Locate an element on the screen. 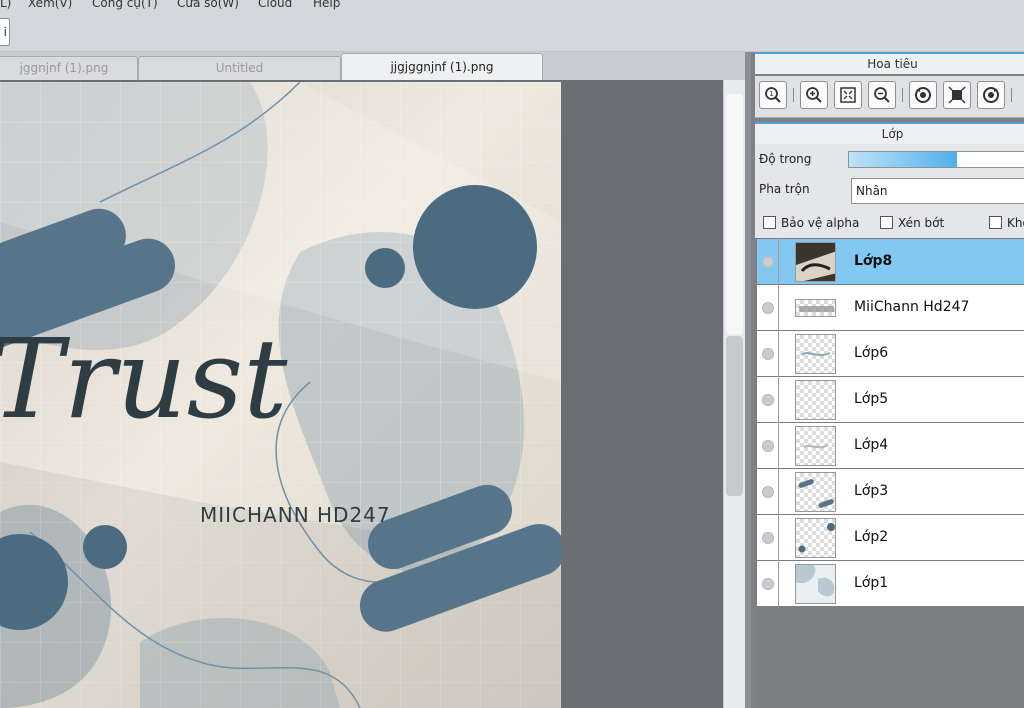 This screenshot has height=708, width=1024. fit-frame-icon is located at coordinates (957, 95).